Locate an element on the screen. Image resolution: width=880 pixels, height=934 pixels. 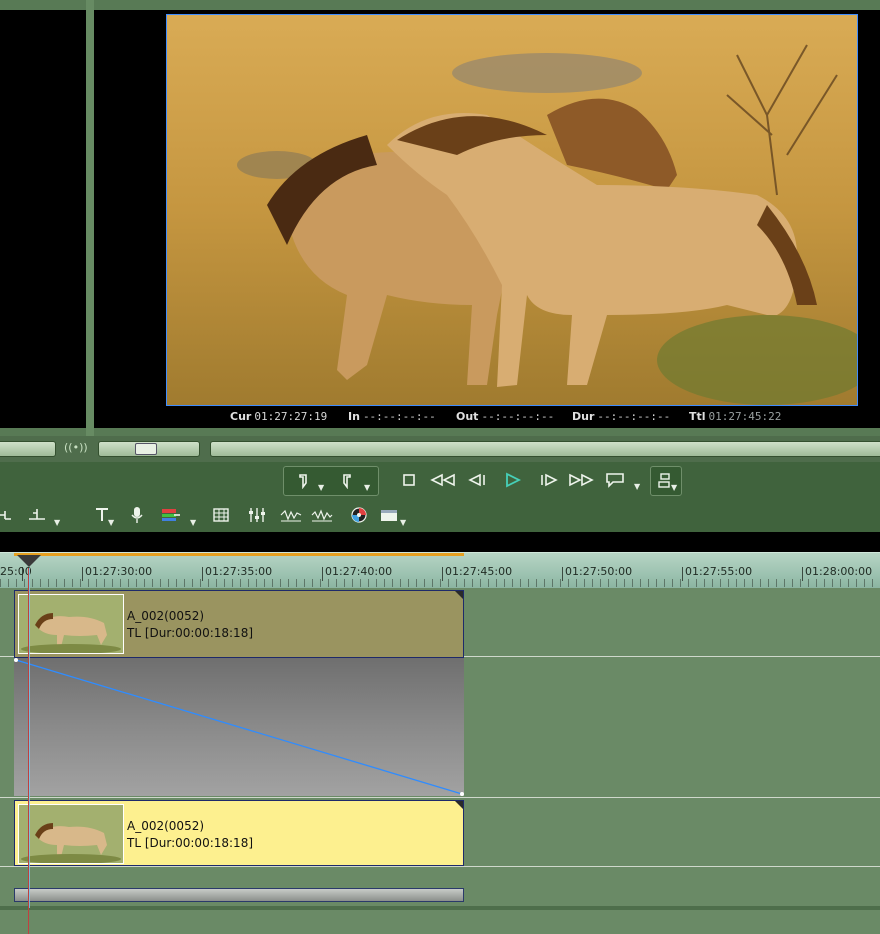
mark-out-button is located at coordinates (347, 481).